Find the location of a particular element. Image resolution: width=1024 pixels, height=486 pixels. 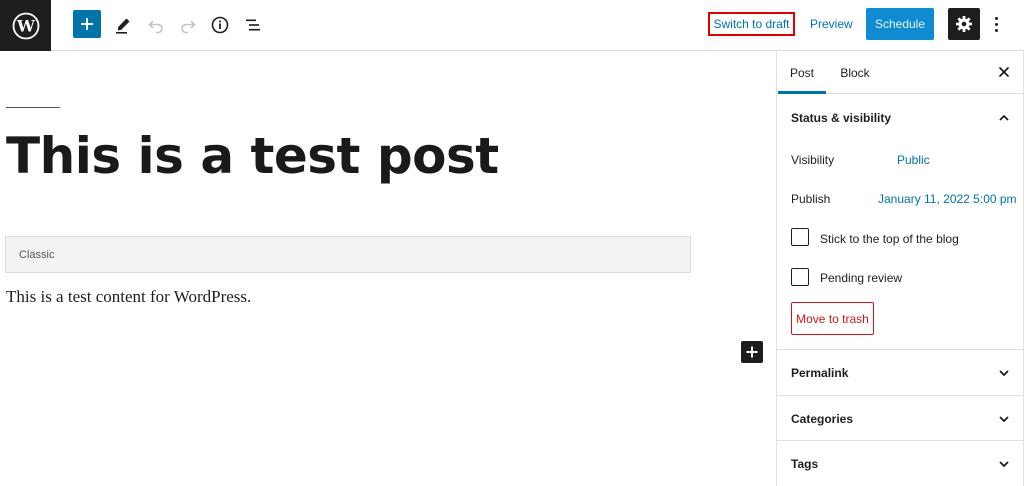

close-icon is located at coordinates (1004, 72).